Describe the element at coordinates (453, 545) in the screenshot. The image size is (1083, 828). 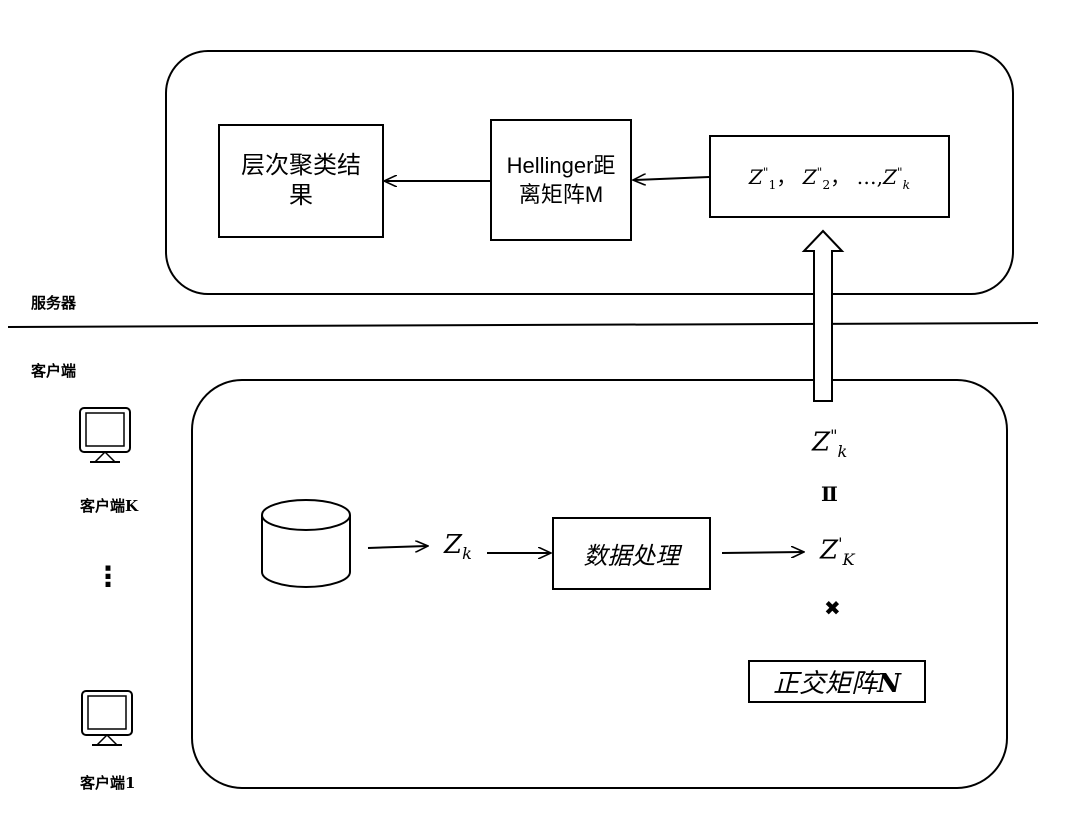
I see `zk-raw-base: Z` at that location.